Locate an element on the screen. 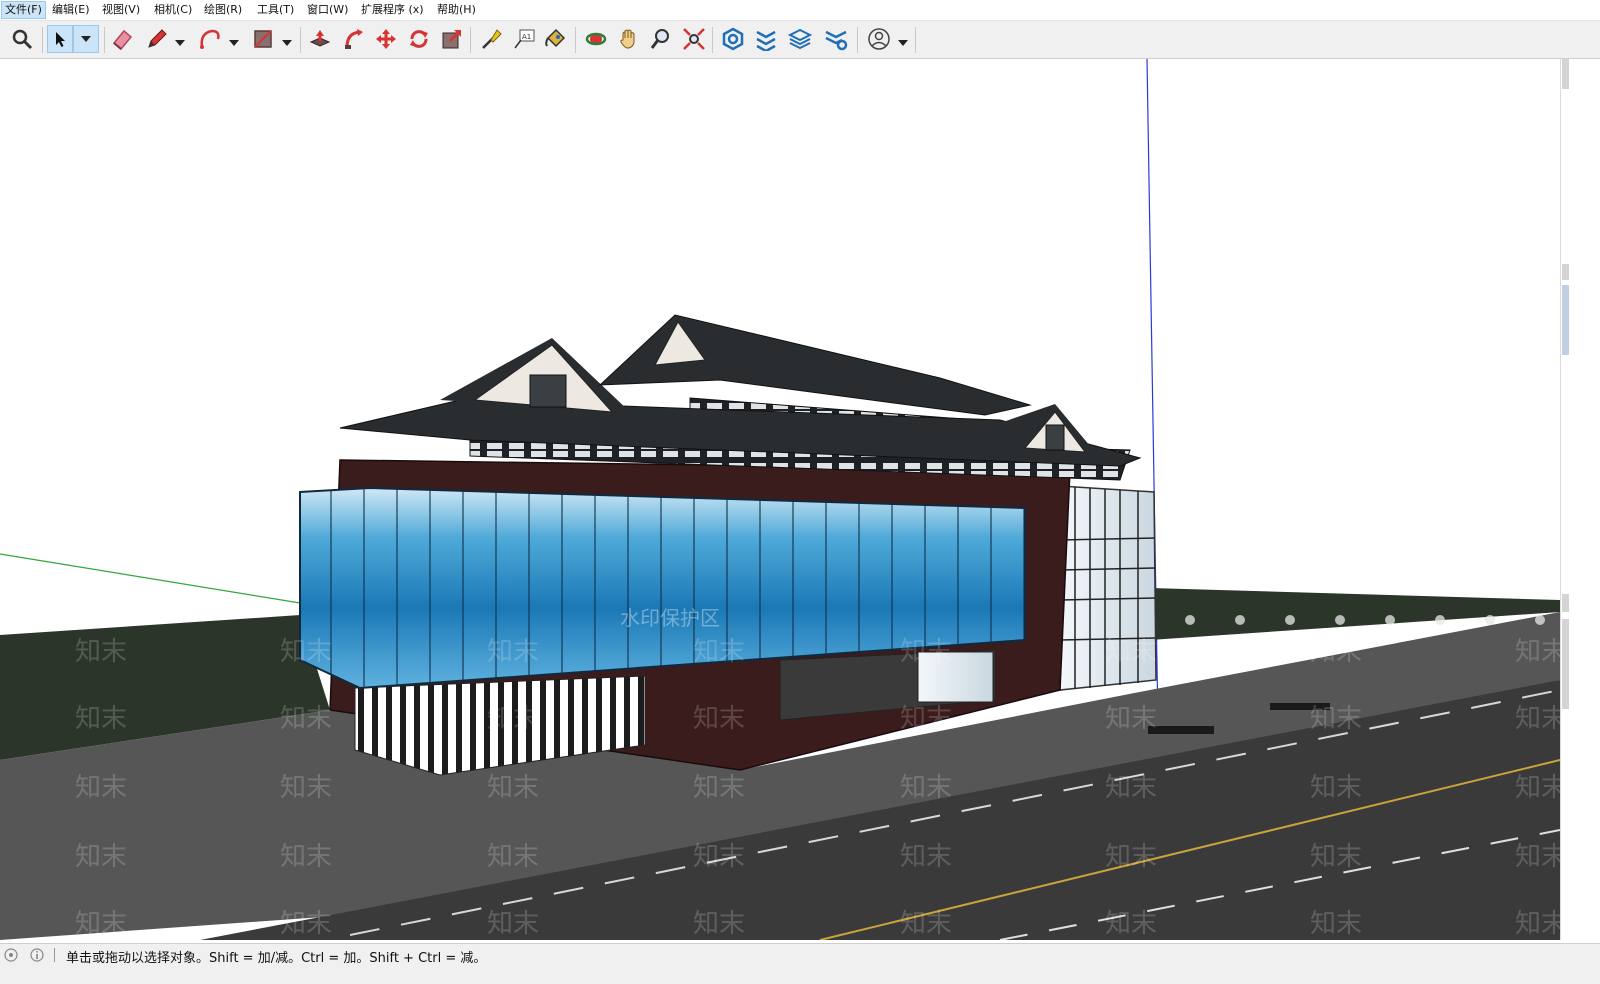 The height and width of the screenshot is (984, 1600). follow-me-button is located at coordinates (354, 39).